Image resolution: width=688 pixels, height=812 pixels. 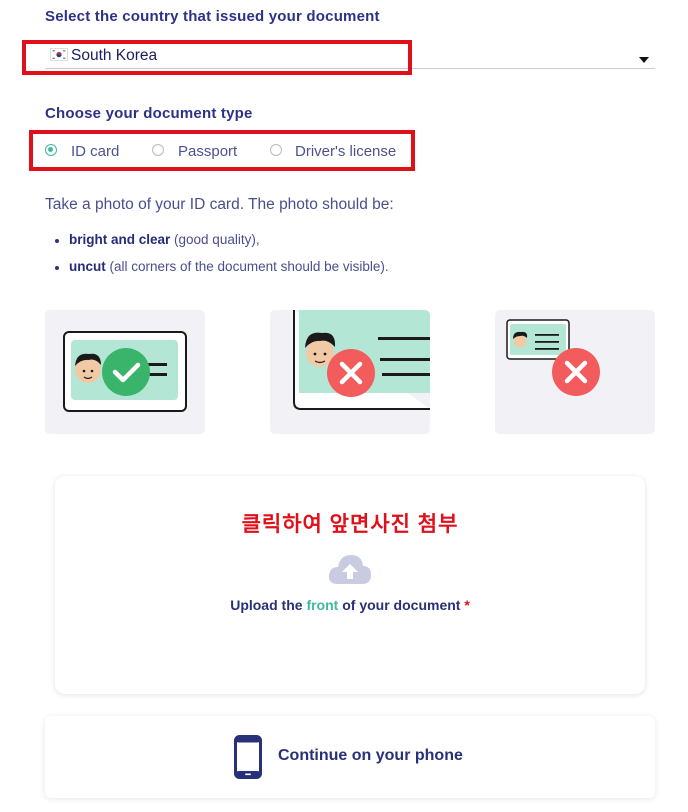 What do you see at coordinates (207, 151) in the screenshot?
I see `radio-label-passport: Passport` at bounding box center [207, 151].